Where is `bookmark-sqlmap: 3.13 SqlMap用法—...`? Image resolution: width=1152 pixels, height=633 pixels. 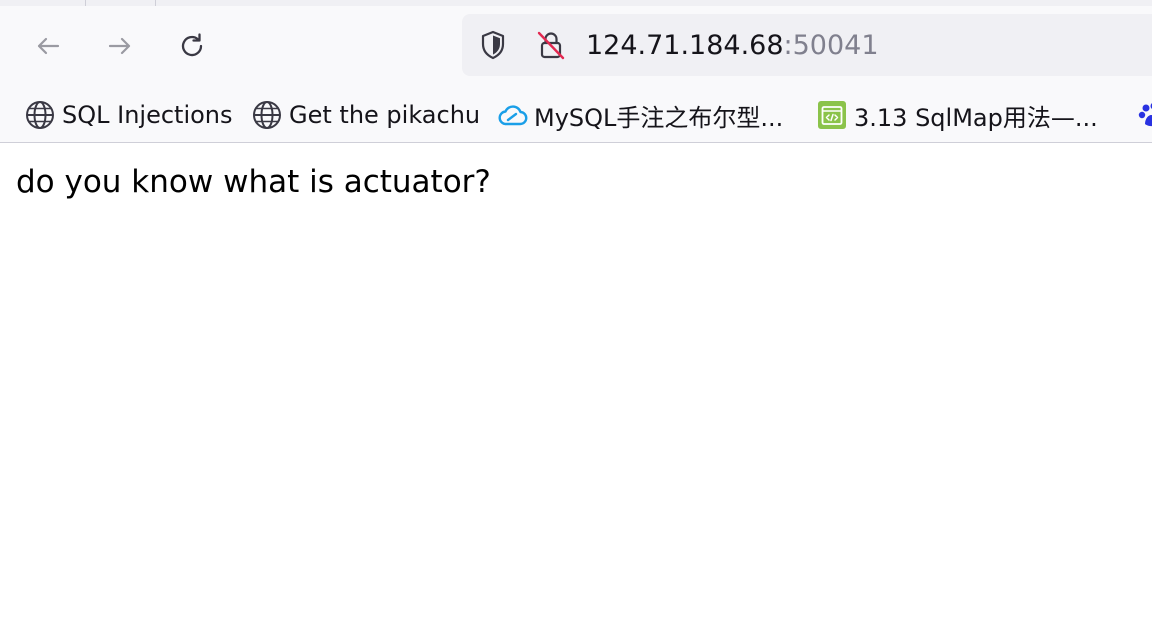 bookmark-sqlmap: 3.13 SqlMap用法—... is located at coordinates (957, 115).